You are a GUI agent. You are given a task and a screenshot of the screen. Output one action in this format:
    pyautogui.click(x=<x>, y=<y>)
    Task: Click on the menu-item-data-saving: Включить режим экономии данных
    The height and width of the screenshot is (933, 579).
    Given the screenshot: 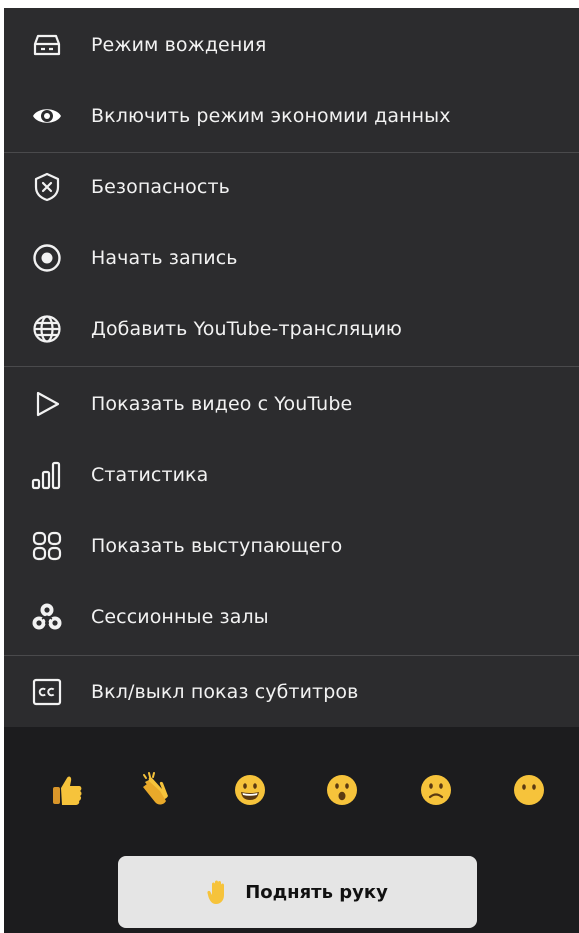 What is the action you would take?
    pyautogui.click(x=291, y=115)
    